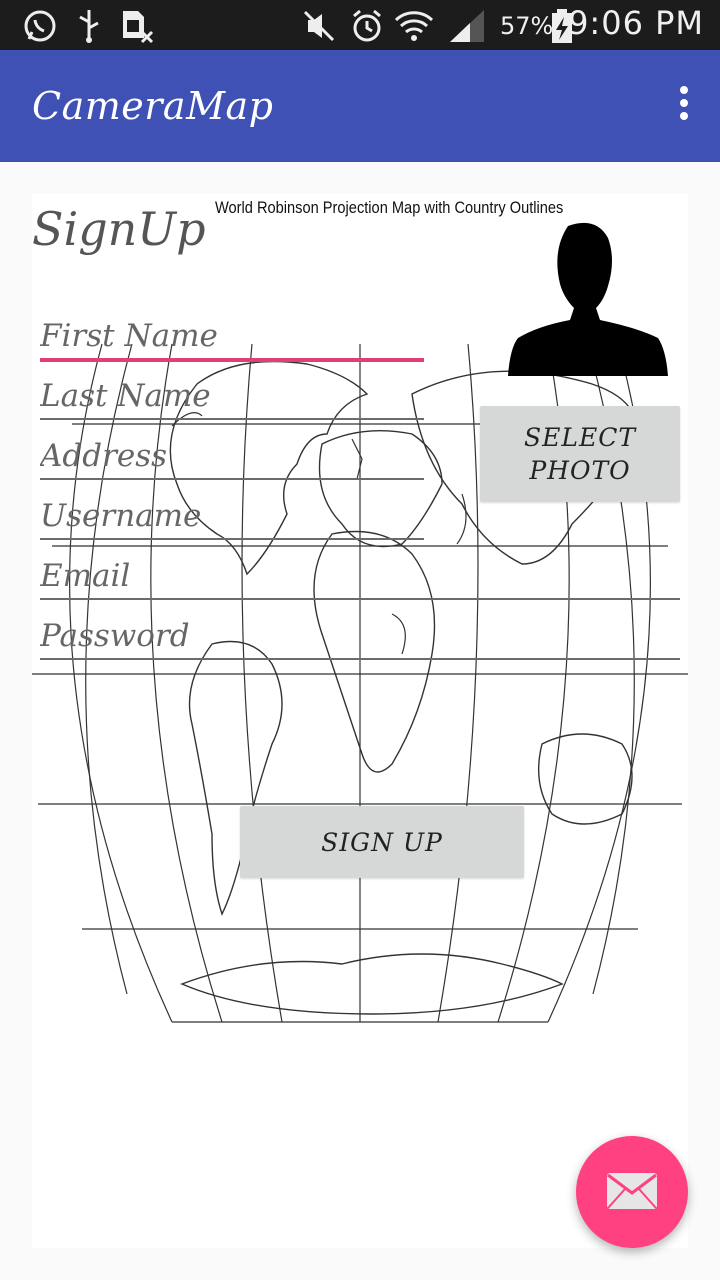  What do you see at coordinates (527, 26) in the screenshot?
I see `battery-percent: 57%` at bounding box center [527, 26].